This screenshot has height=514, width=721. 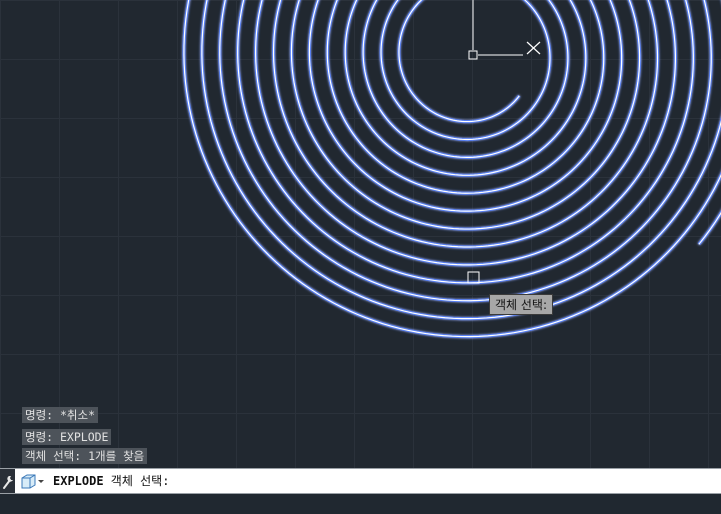 What do you see at coordinates (78, 481) in the screenshot?
I see `command-name: EXPLODE` at bounding box center [78, 481].